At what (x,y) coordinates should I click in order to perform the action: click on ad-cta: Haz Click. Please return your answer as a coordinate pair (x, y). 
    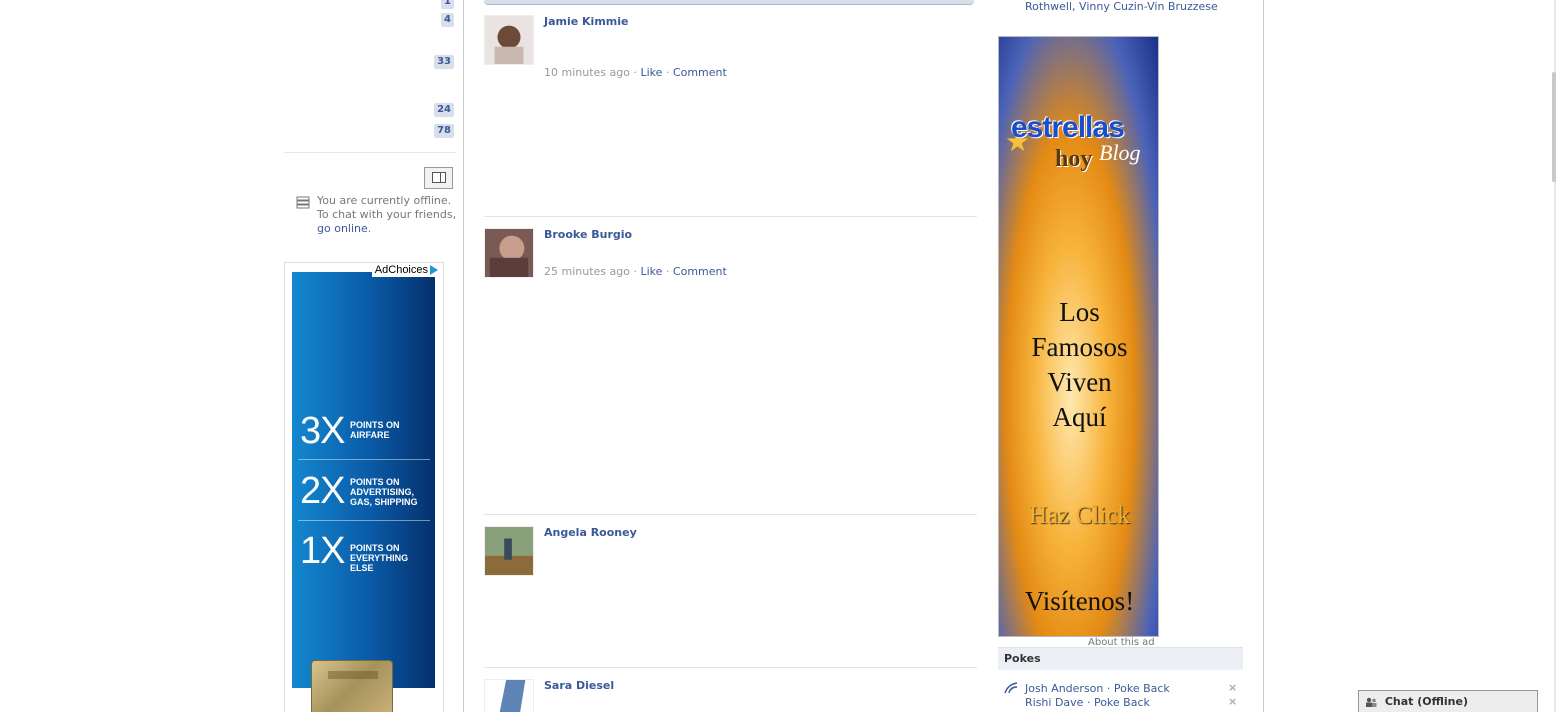
    Looking at the image, I should click on (1078, 516).